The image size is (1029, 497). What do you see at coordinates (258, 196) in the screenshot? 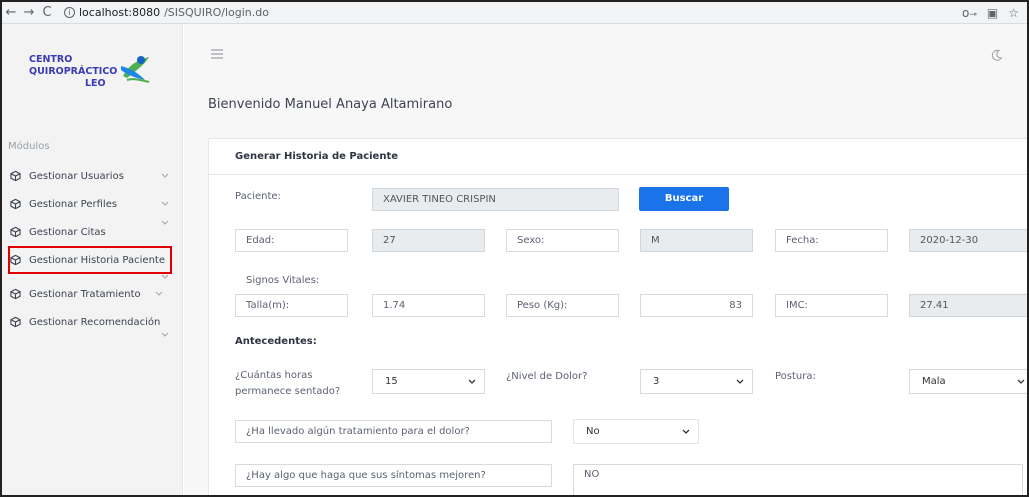
I see `paciente-label: Paciente:` at bounding box center [258, 196].